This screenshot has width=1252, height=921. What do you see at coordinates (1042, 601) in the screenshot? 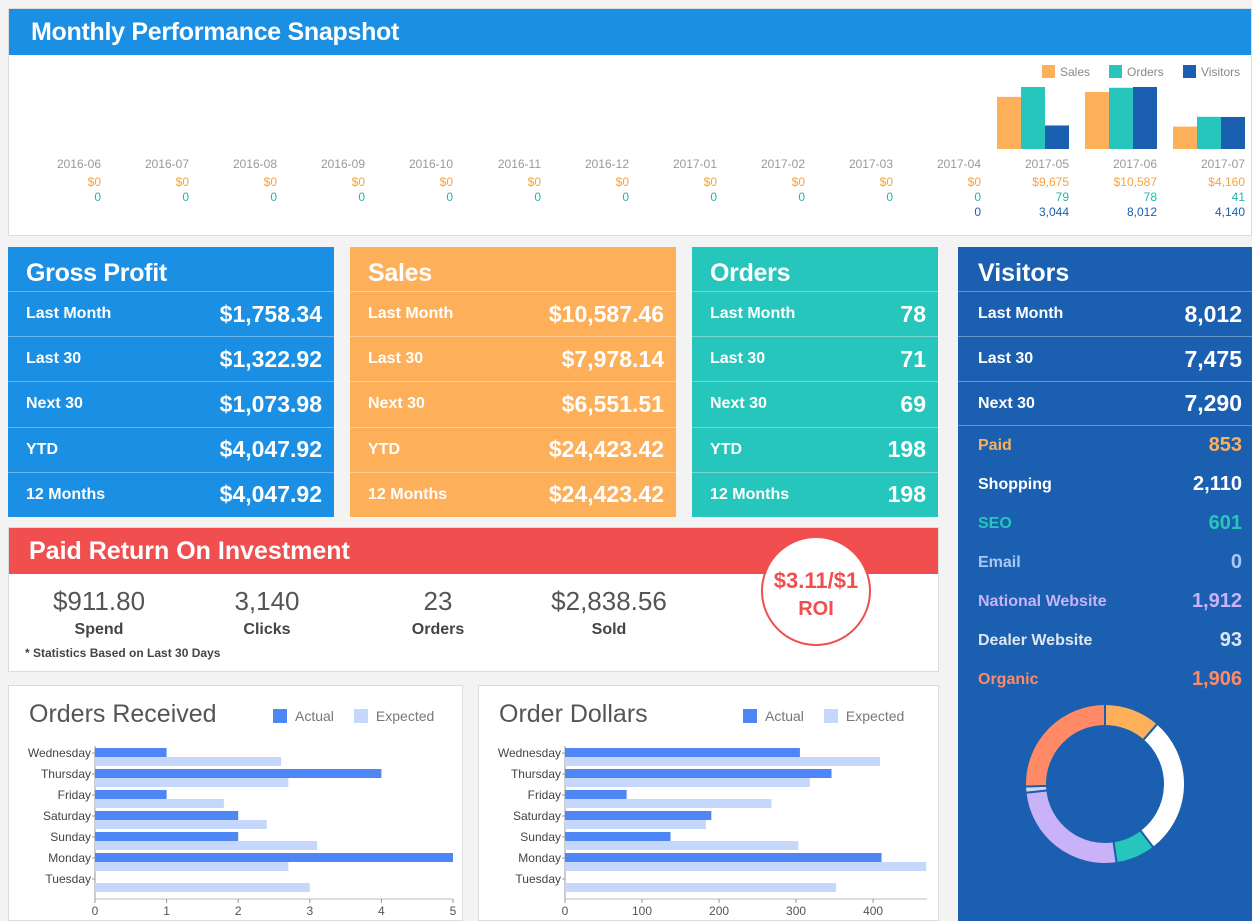
I see `source-label: National Website` at bounding box center [1042, 601].